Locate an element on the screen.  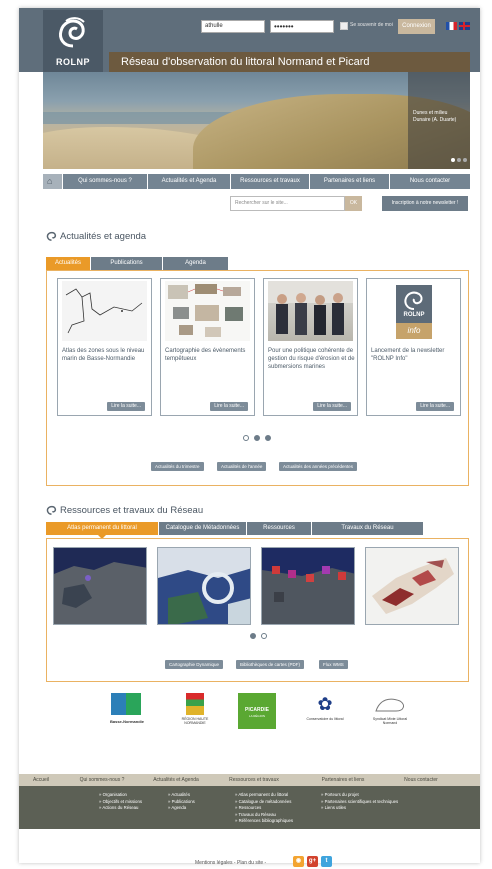
tab-publications: Publications is located at coordinates (126, 263).